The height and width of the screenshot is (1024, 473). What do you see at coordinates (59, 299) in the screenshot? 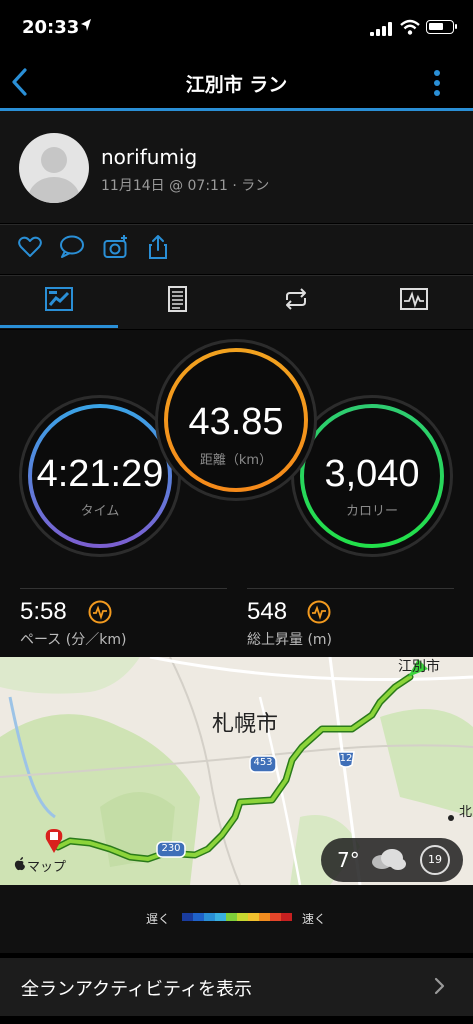
I see `overview-tab-icon` at bounding box center [59, 299].